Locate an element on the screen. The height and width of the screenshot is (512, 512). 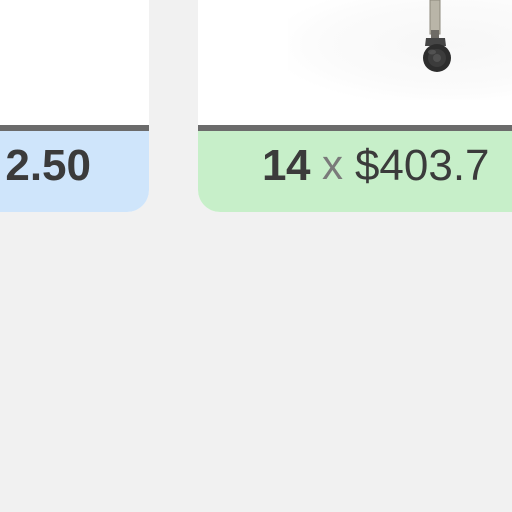
card-footer: 2.50 is located at coordinates (74, 171).